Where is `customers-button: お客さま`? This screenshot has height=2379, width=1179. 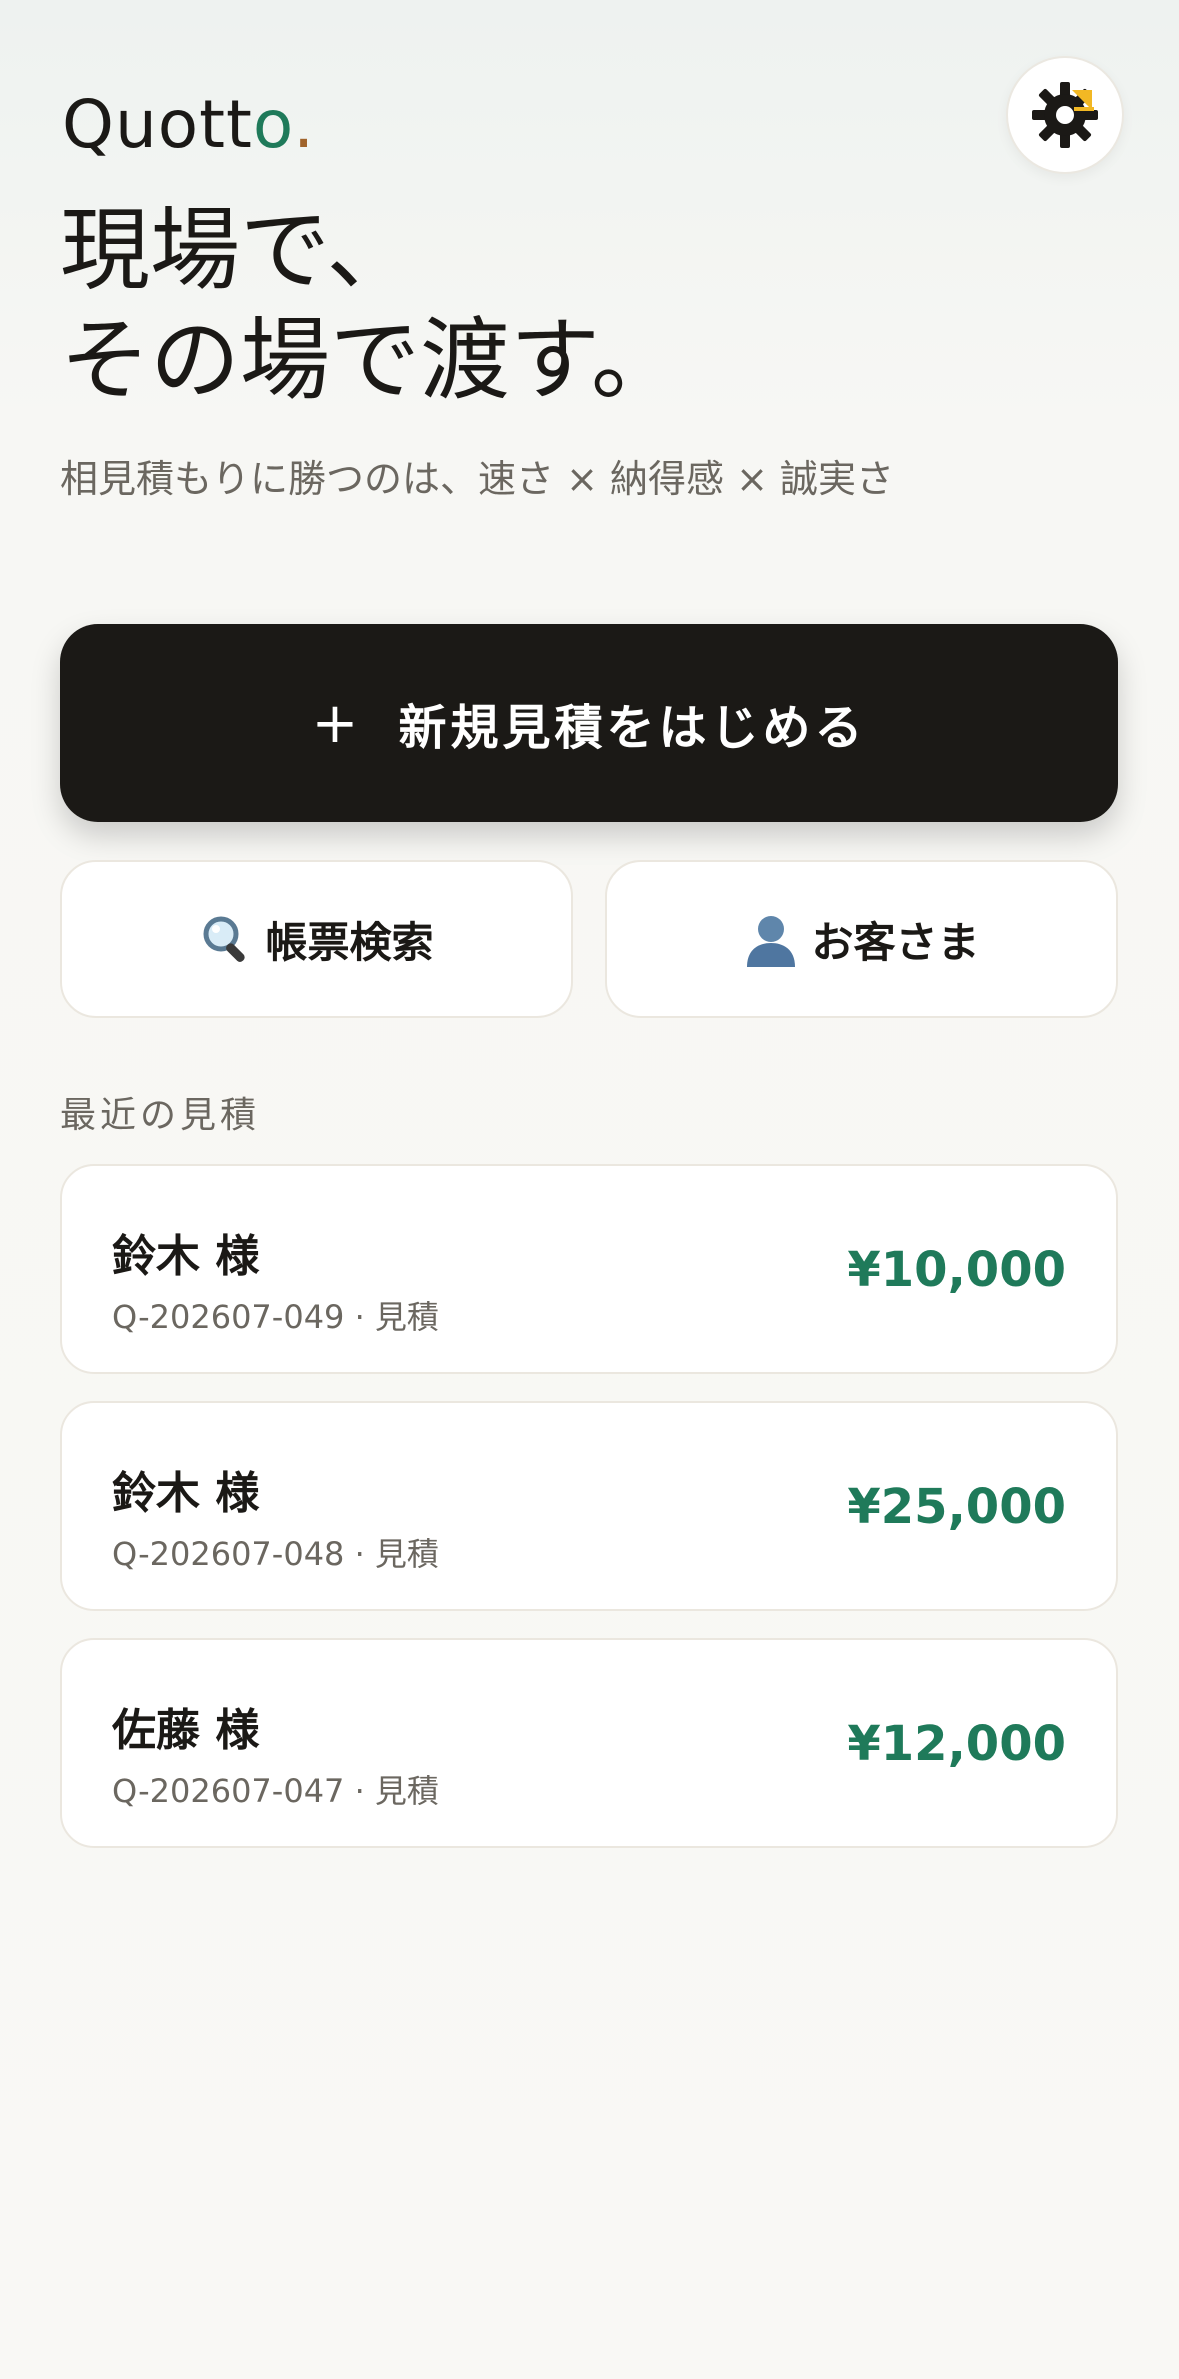
customers-button: お客さま is located at coordinates (861, 939).